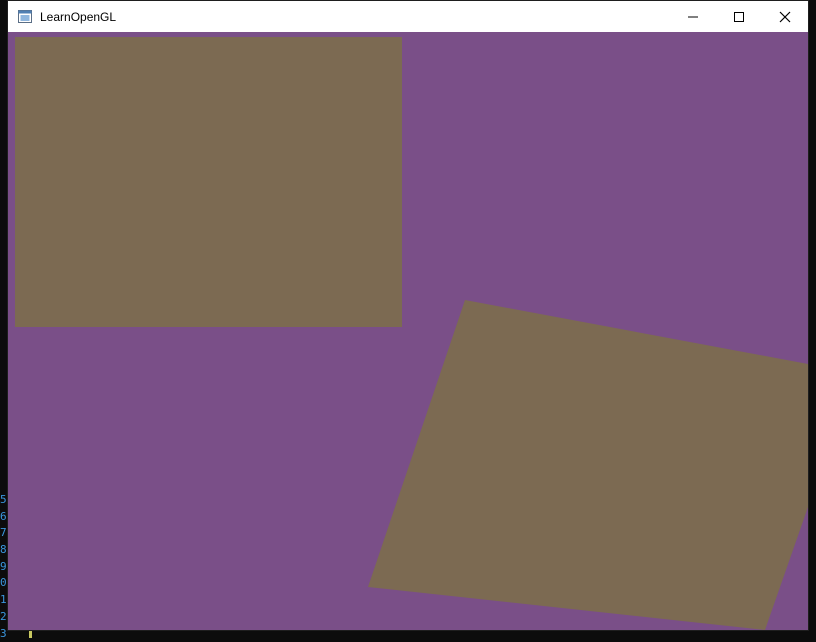 The width and height of the screenshot is (816, 642). I want to click on close-button, so click(785, 16).